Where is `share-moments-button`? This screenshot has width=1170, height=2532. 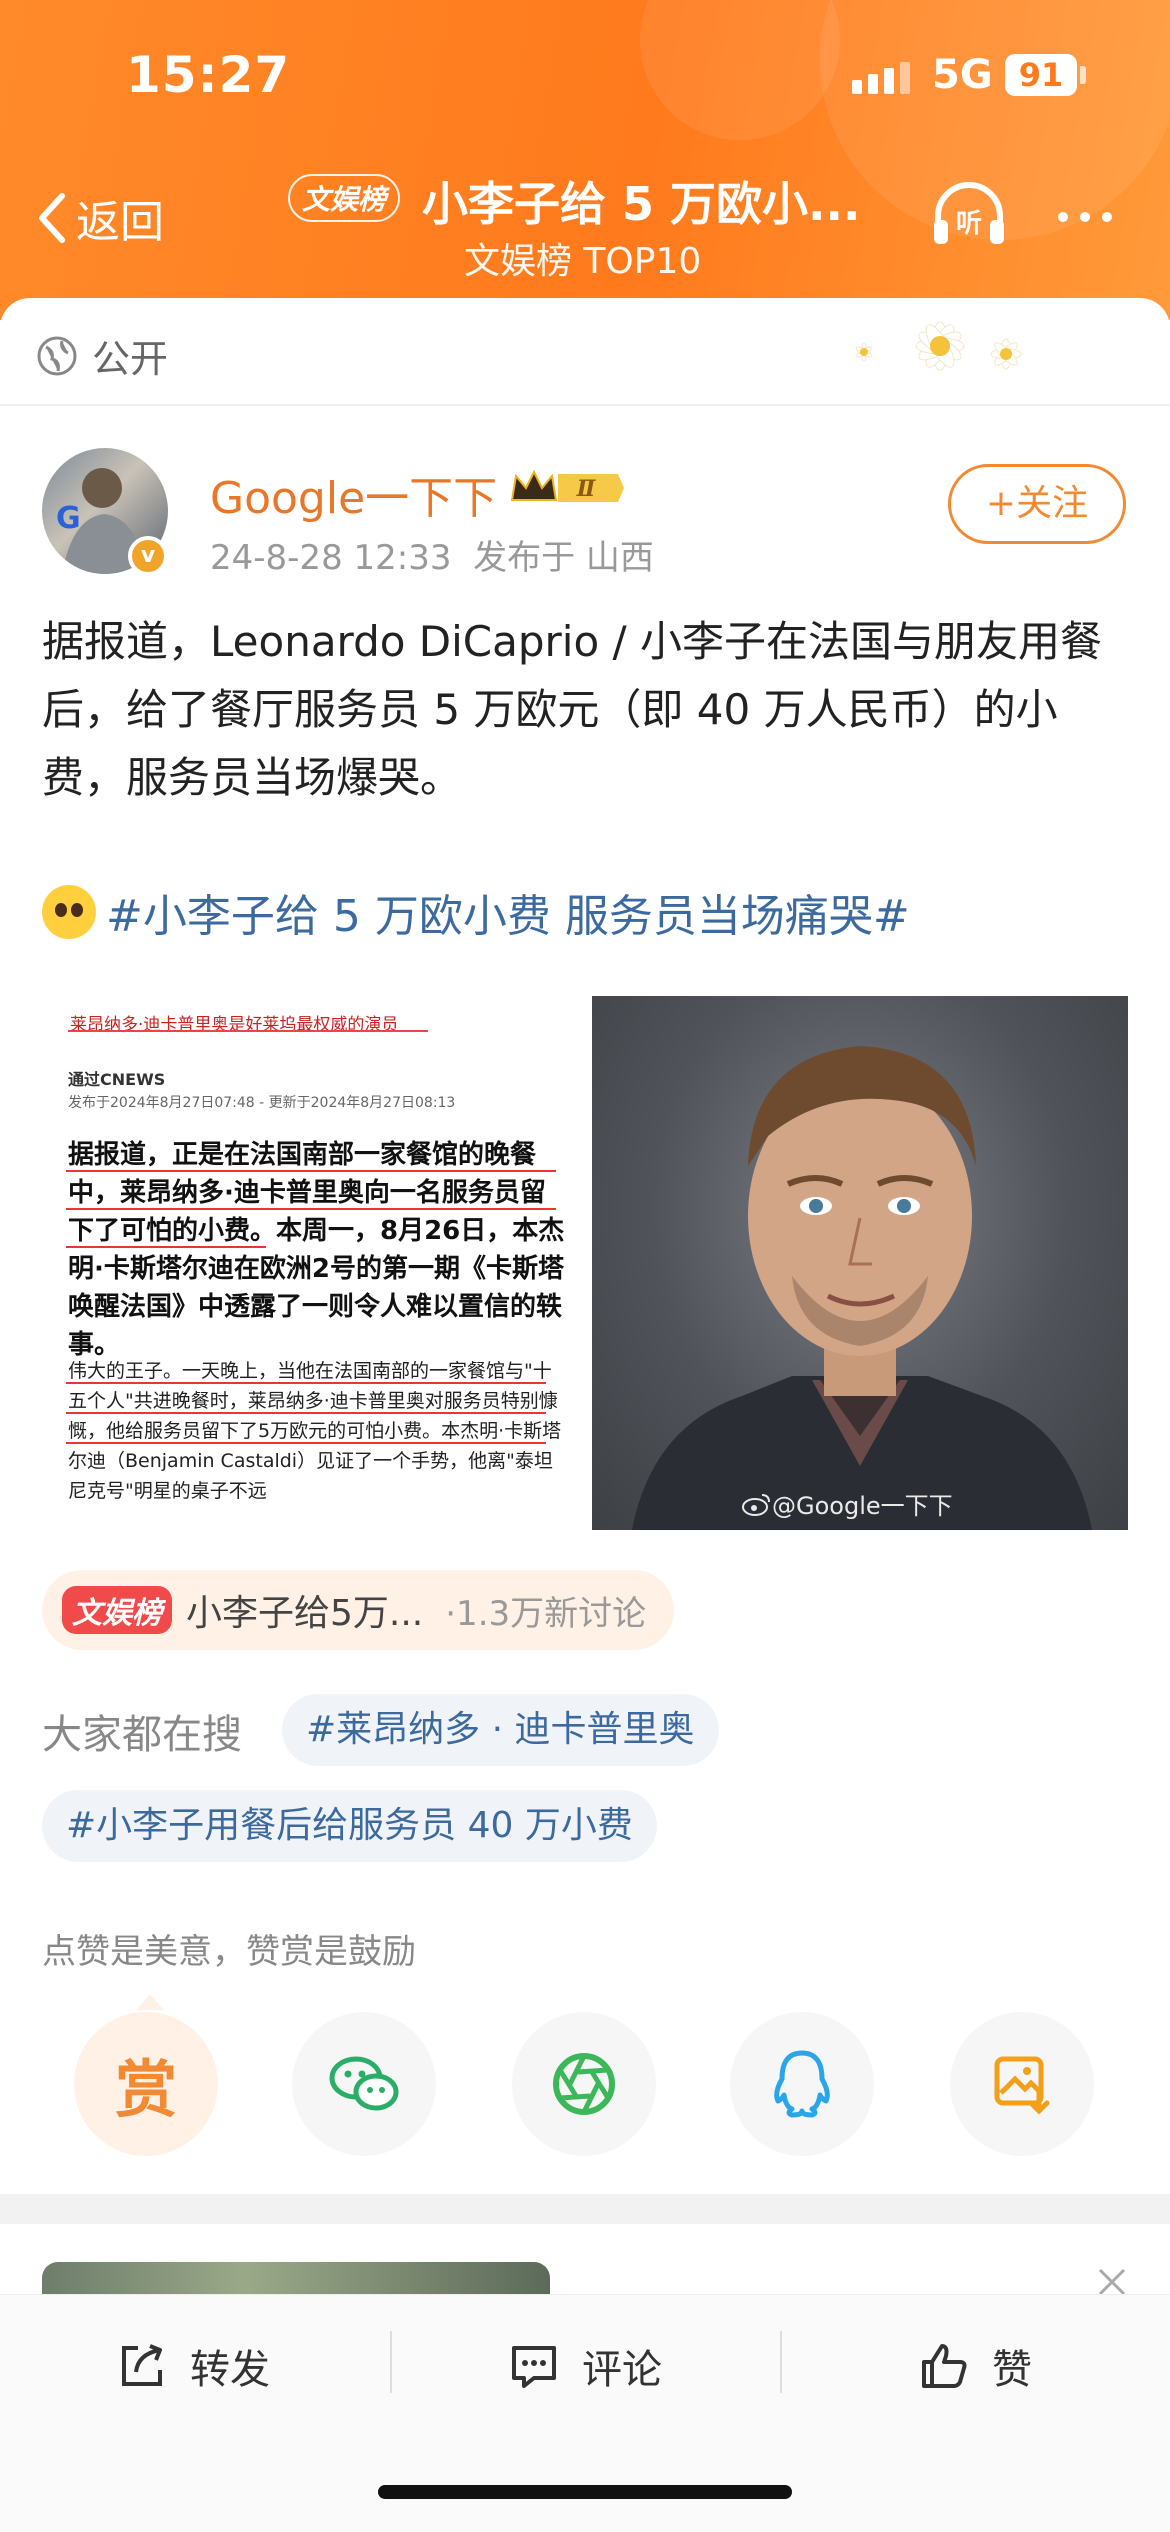
share-moments-button is located at coordinates (584, 2084).